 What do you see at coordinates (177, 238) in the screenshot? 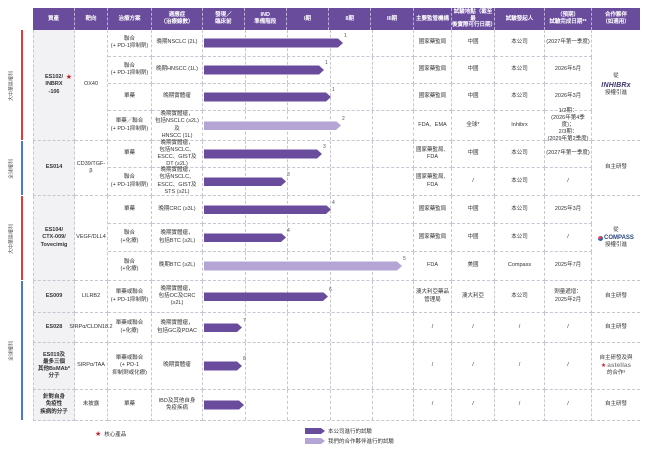
I see `indication-cell: 晚期實體瘤， 包括BTC (≥2L)` at bounding box center [177, 238].